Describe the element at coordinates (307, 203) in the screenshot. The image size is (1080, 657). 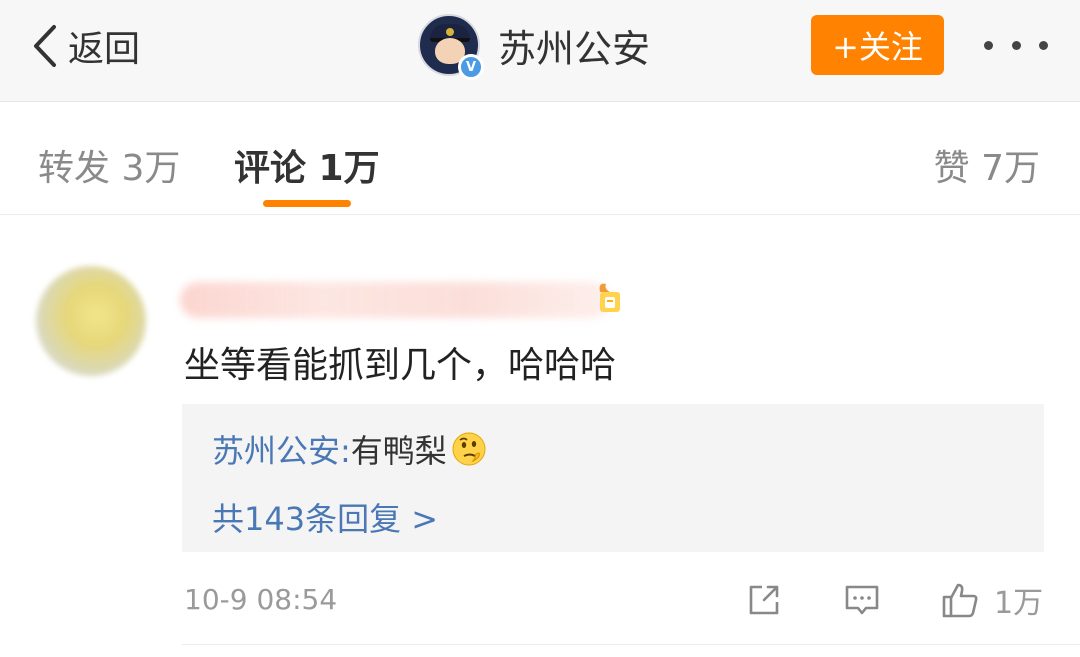
I see `active-tab-indicator` at that location.